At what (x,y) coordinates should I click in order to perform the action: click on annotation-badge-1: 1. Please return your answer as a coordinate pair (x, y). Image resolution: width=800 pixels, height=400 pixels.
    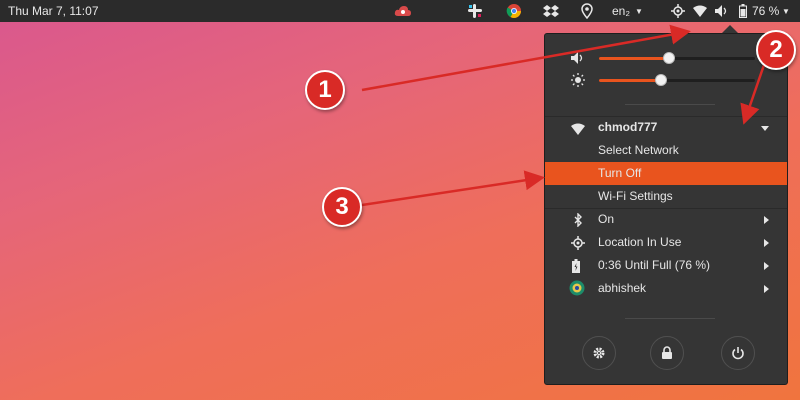
    Looking at the image, I should click on (325, 90).